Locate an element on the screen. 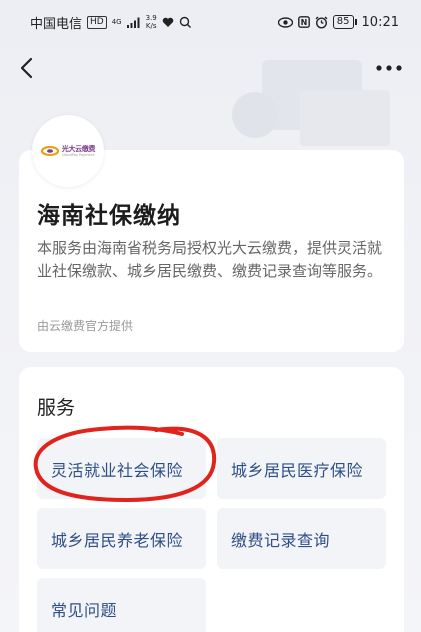  service-logo: 光大云缴费 CloudPay Payment is located at coordinates (68, 151).